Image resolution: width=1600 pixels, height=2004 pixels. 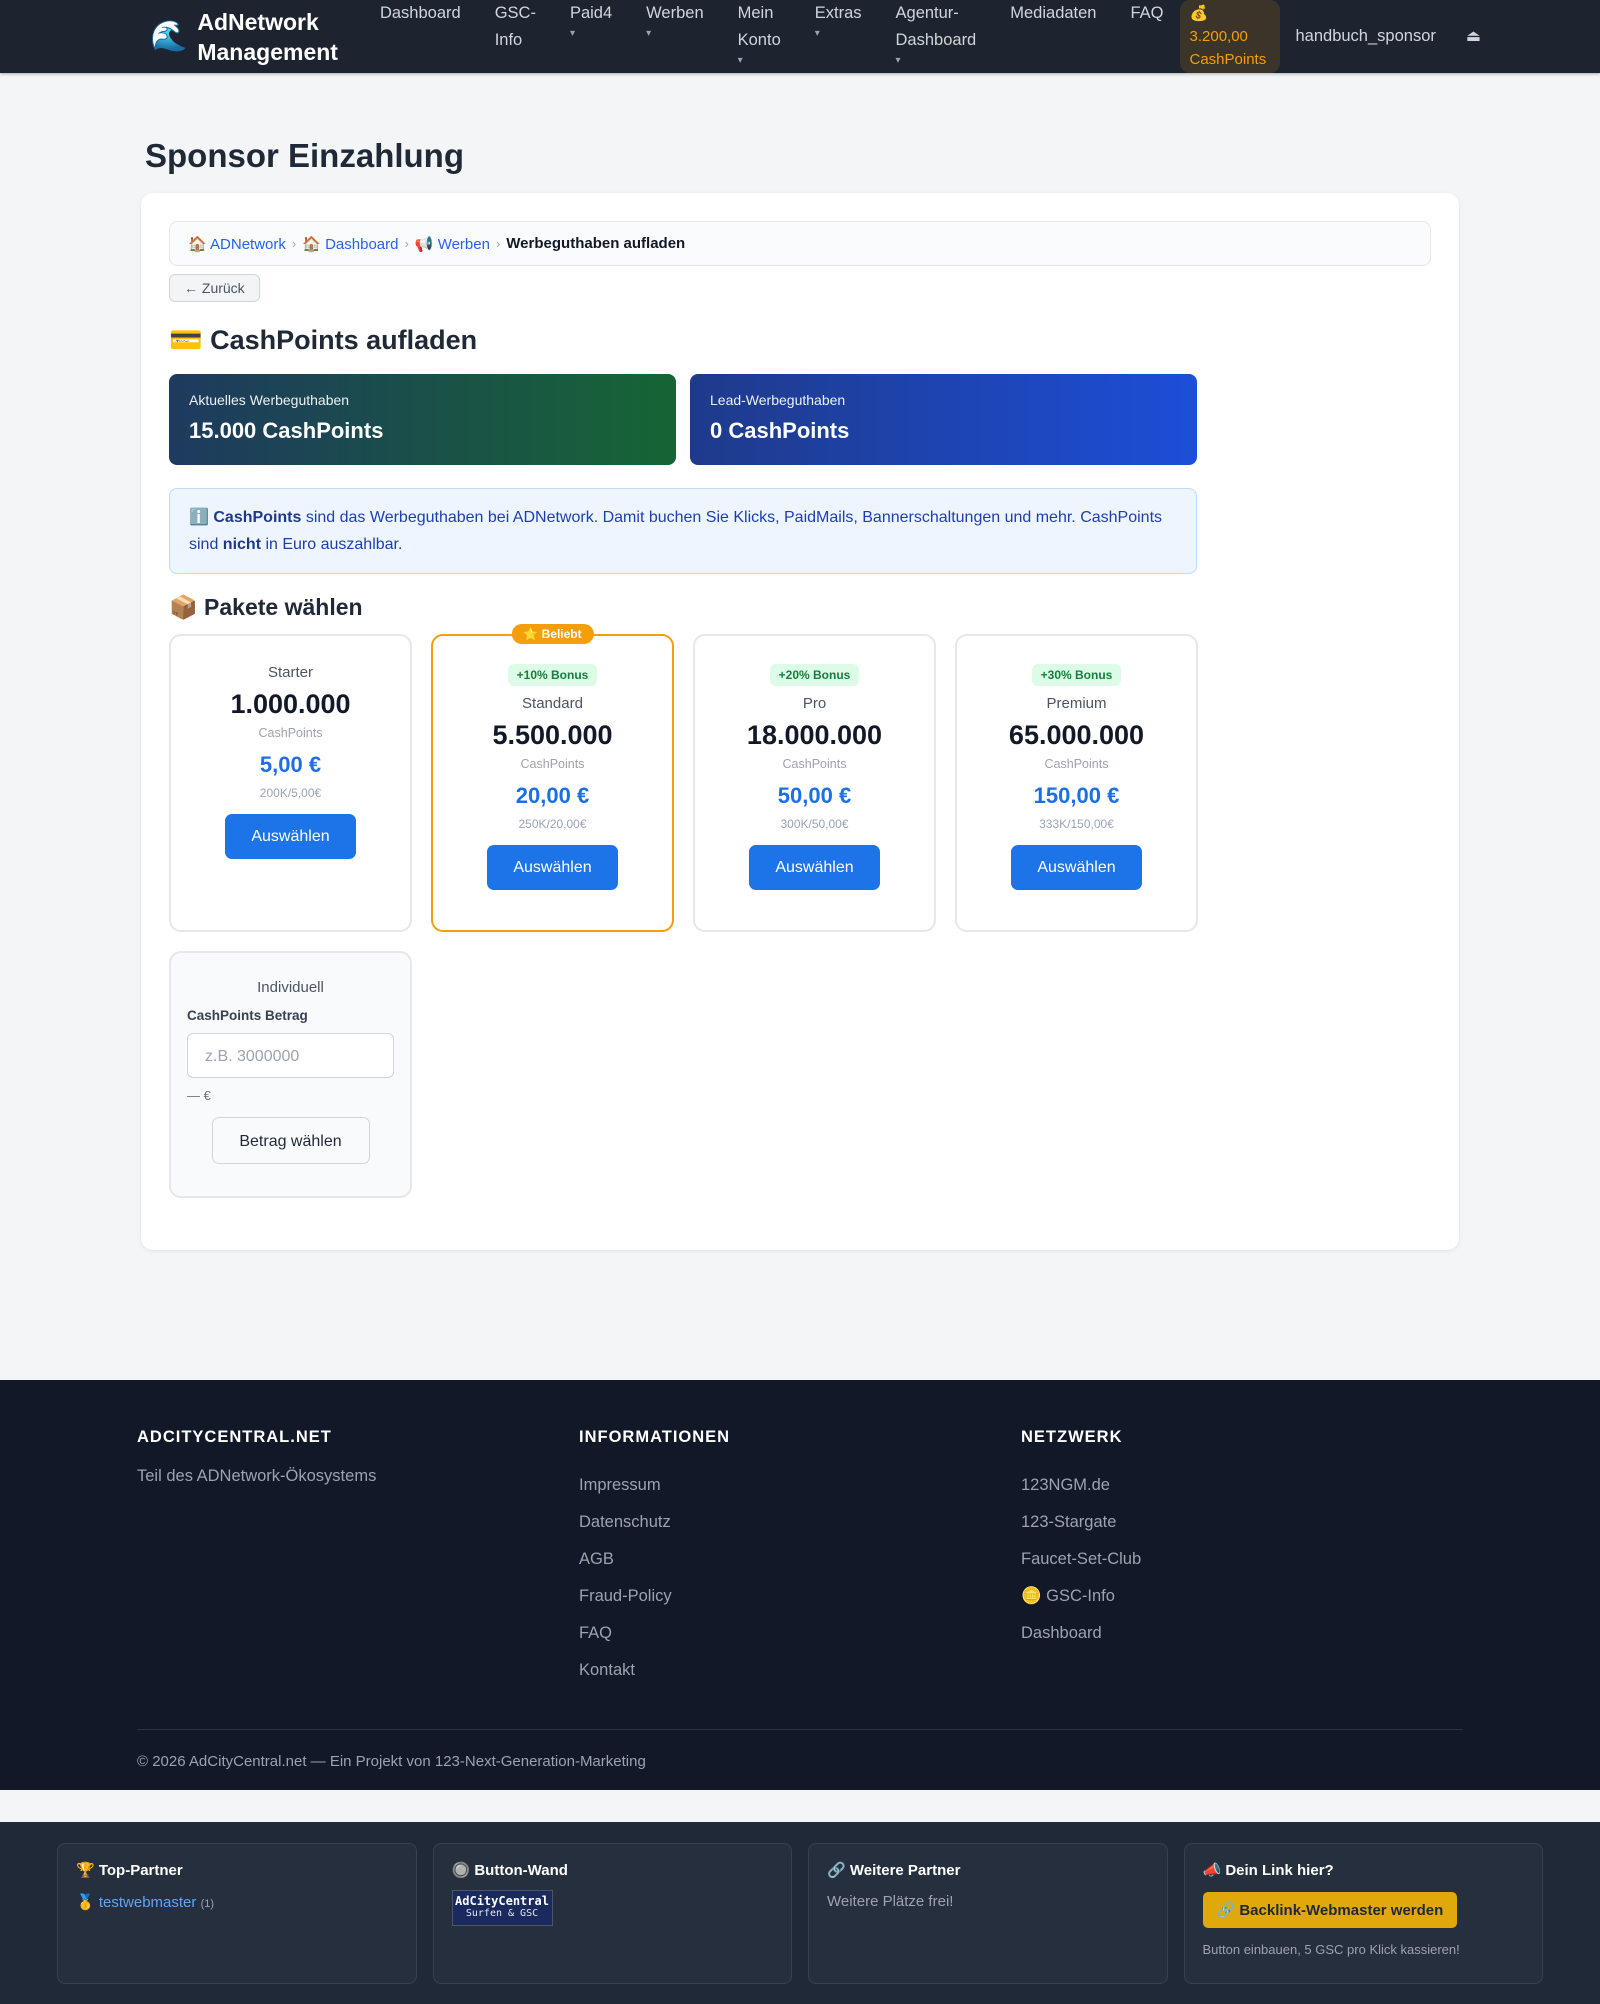 What do you see at coordinates (237, 1913) in the screenshot?
I see `partner-card-top: 🏆 Top-Partner 🥇 testwebmaster (1)` at bounding box center [237, 1913].